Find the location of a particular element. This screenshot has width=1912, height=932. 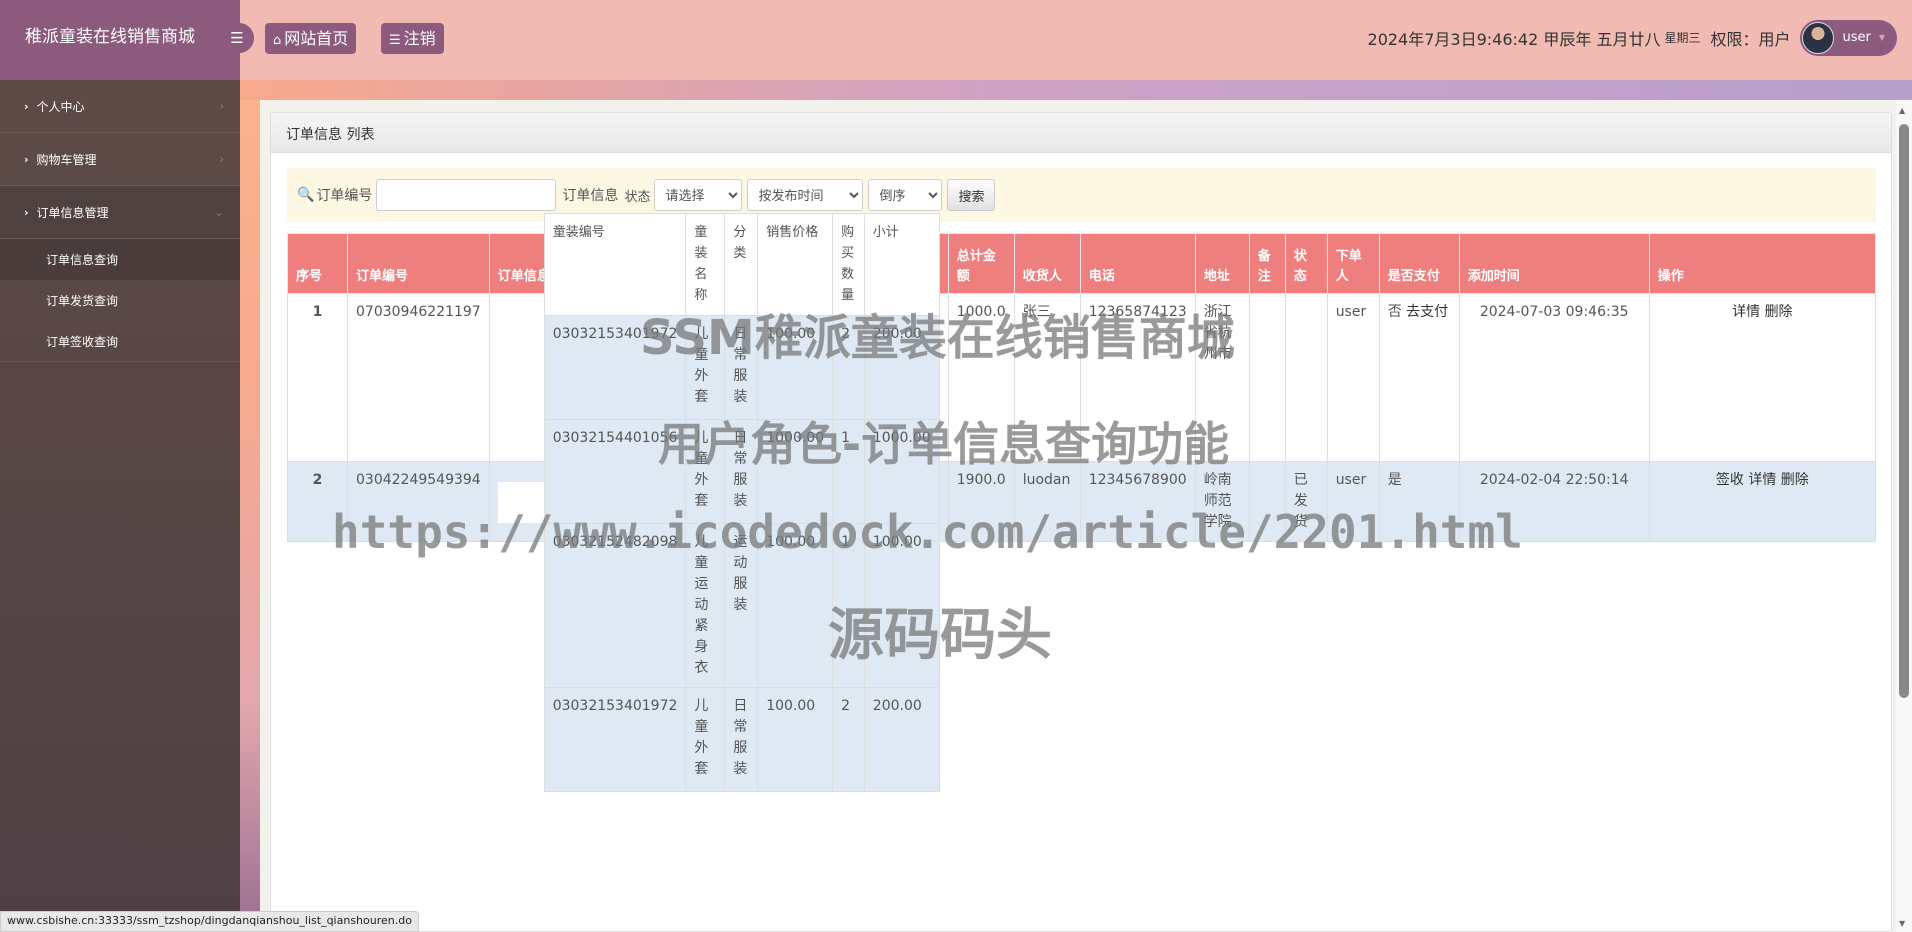

status-label: 状态 is located at coordinates (637, 197).